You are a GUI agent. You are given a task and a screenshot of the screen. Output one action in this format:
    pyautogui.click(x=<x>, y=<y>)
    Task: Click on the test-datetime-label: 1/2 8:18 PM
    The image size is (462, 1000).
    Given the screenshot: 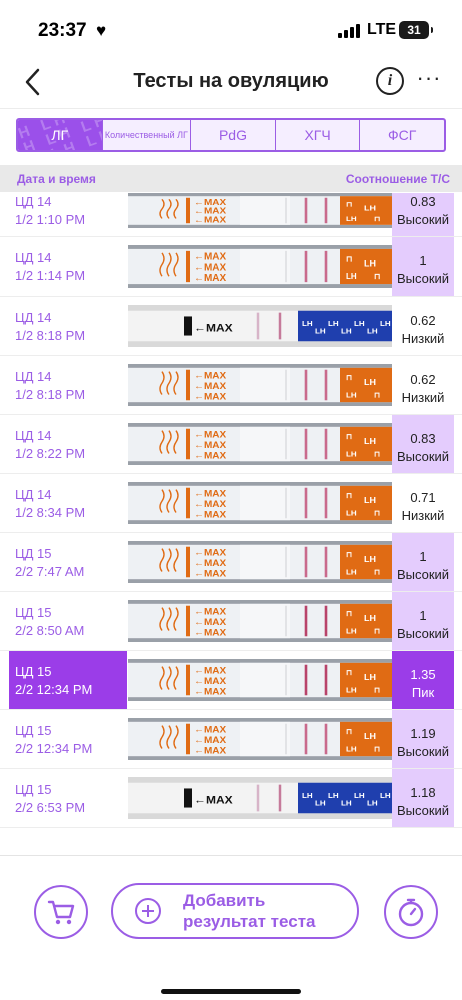 What is the action you would take?
    pyautogui.click(x=50, y=335)
    